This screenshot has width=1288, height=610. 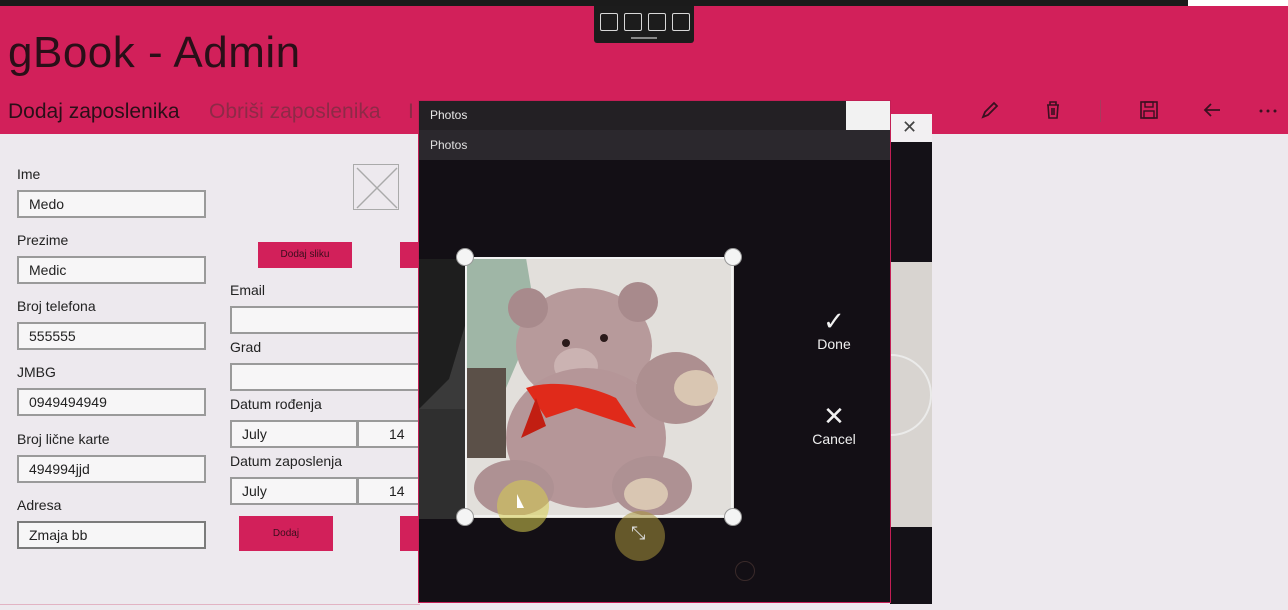 What do you see at coordinates (834, 321) in the screenshot?
I see `check-icon: ✓` at bounding box center [834, 321].